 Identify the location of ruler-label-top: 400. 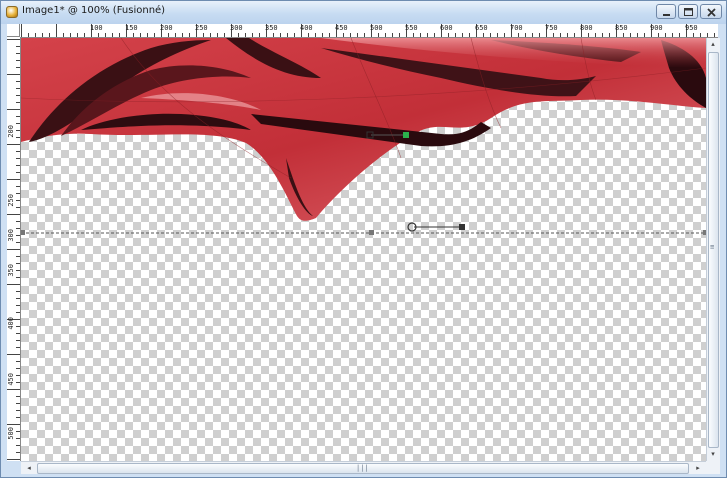
(306, 28).